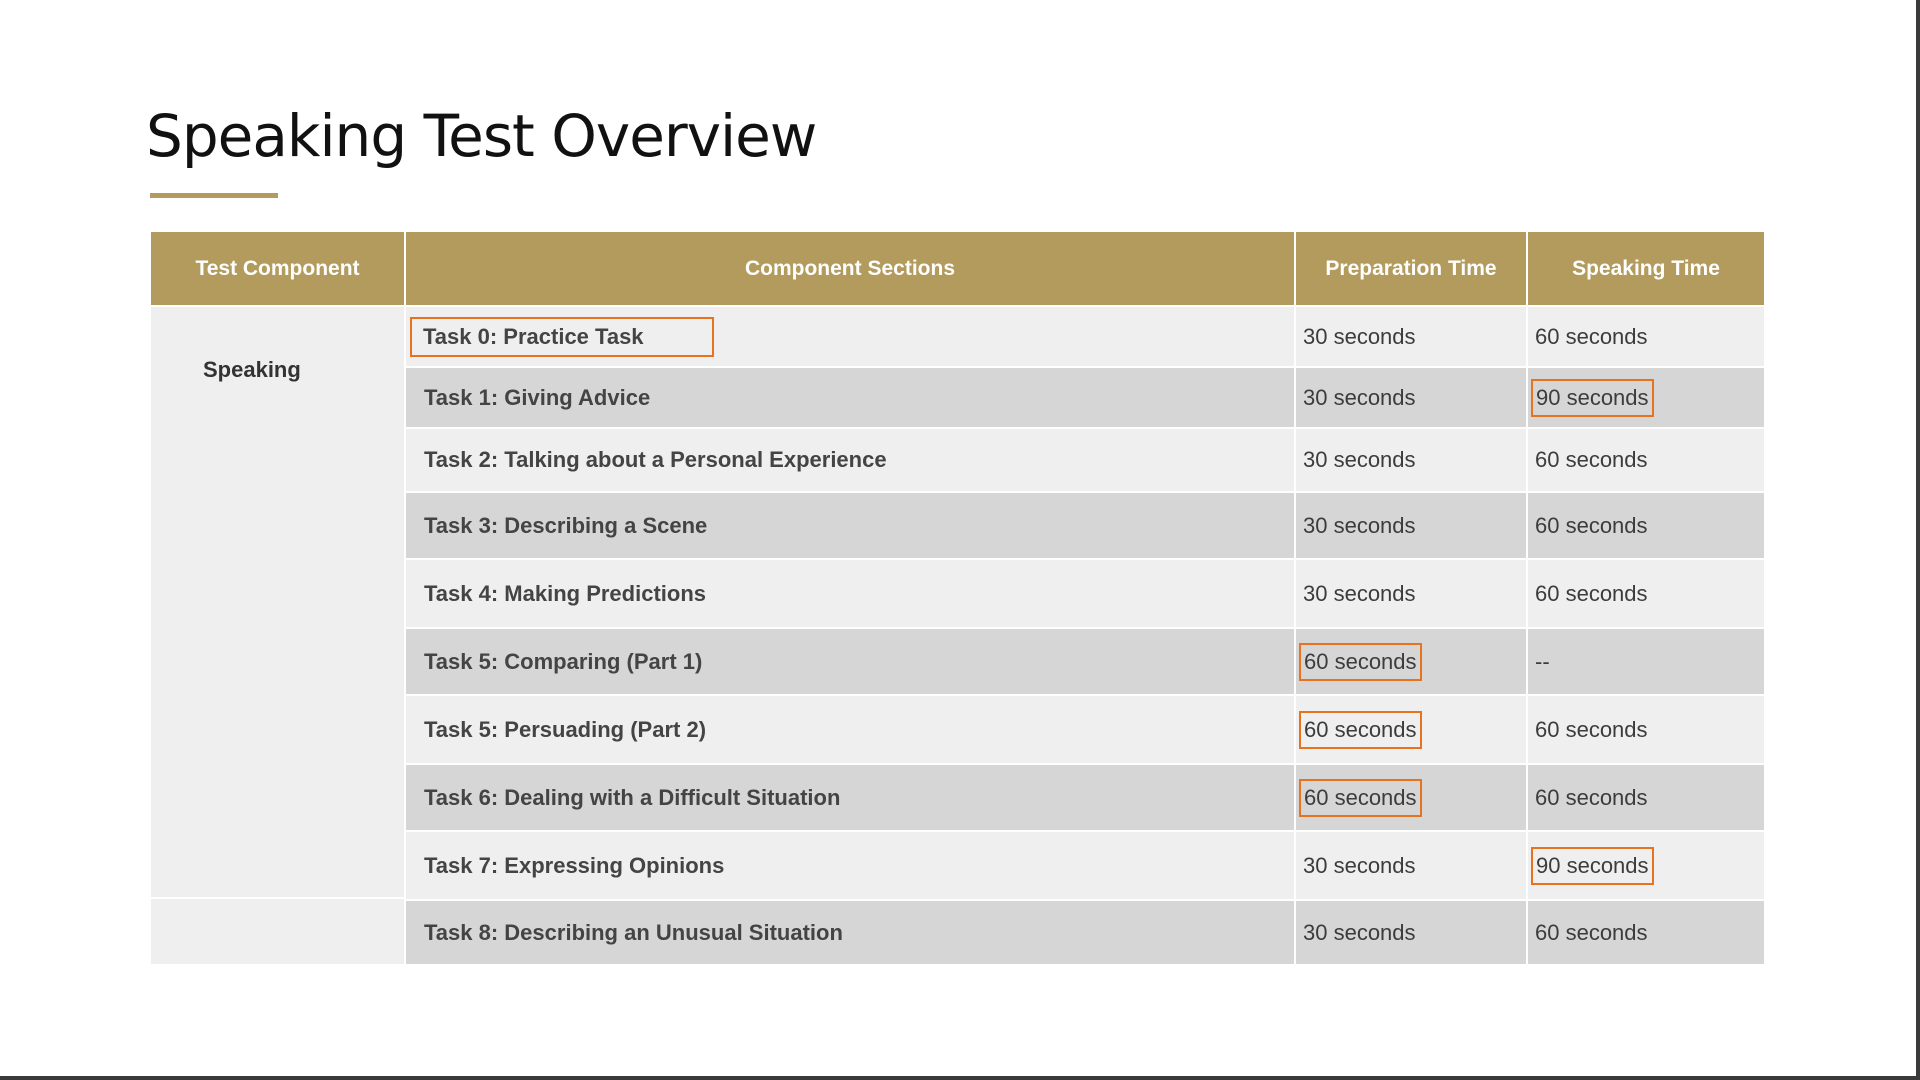  What do you see at coordinates (533, 336) in the screenshot?
I see `section-label: Task 0: Practice Task` at bounding box center [533, 336].